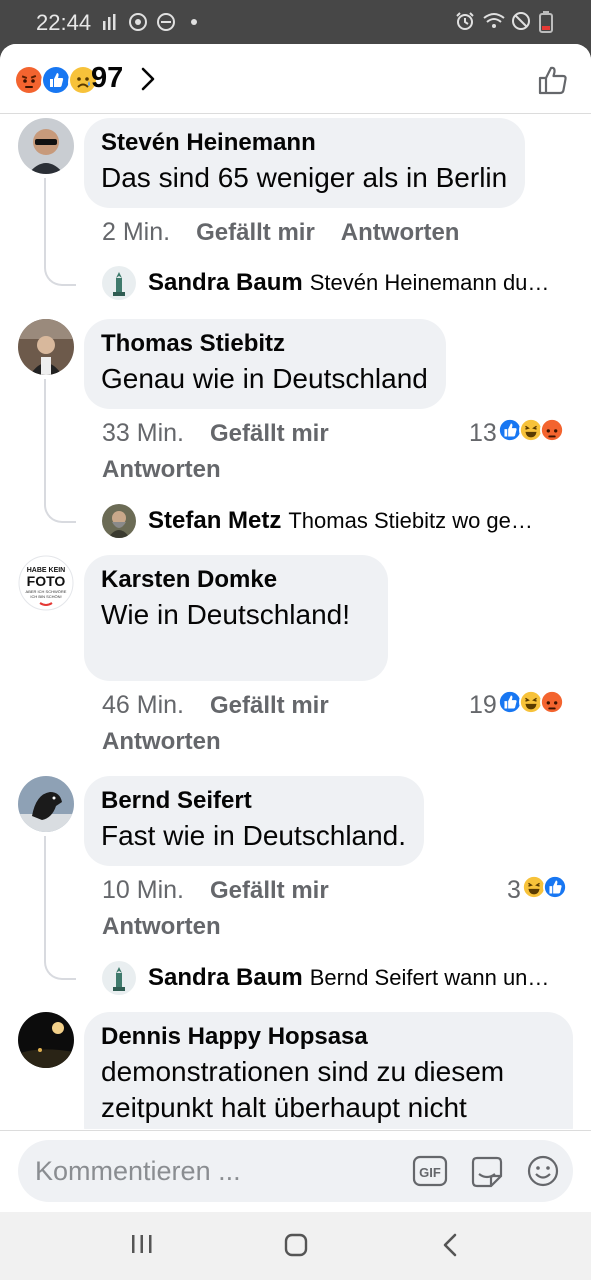 This screenshot has height=1280, width=591. Describe the element at coordinates (138, 22) in the screenshot. I see `whatsapp-icon` at that location.